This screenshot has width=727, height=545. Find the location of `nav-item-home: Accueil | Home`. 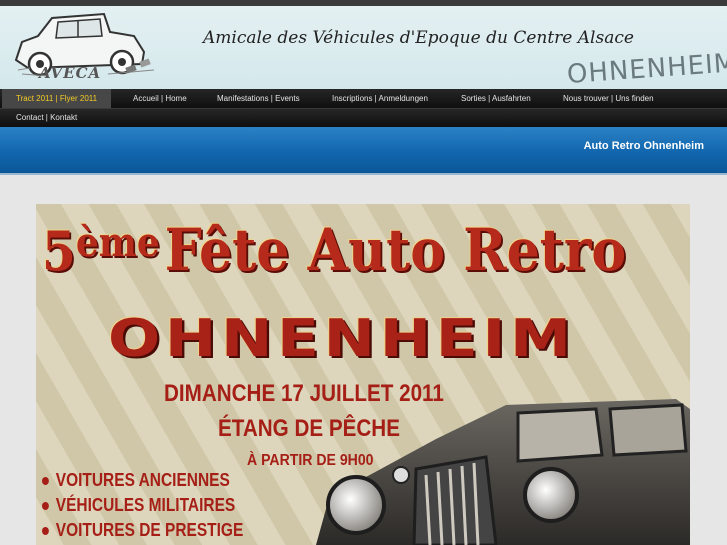

nav-item-home: Accueil | Home is located at coordinates (160, 98).